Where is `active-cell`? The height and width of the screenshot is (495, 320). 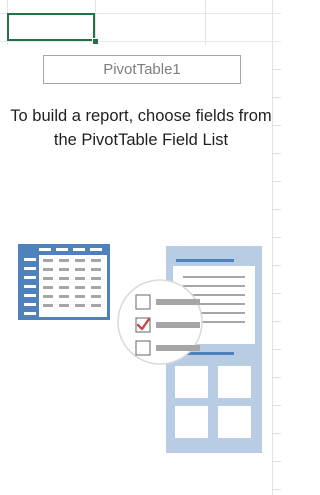
active-cell is located at coordinates (51, 27).